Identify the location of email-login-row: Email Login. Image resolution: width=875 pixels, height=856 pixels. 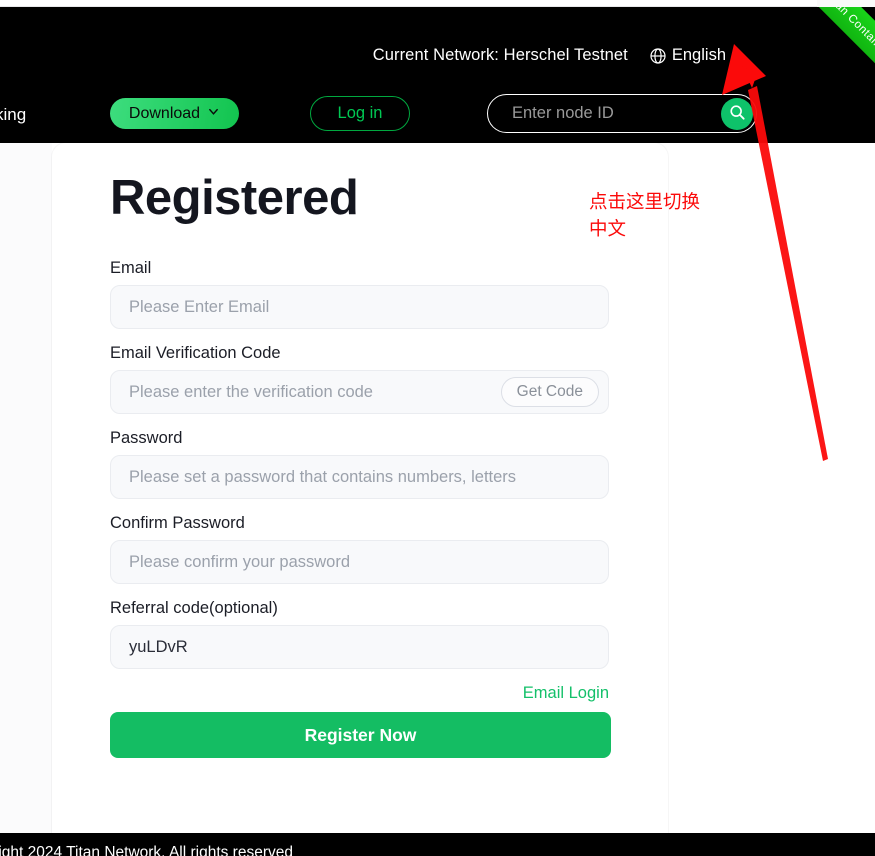
(359, 693).